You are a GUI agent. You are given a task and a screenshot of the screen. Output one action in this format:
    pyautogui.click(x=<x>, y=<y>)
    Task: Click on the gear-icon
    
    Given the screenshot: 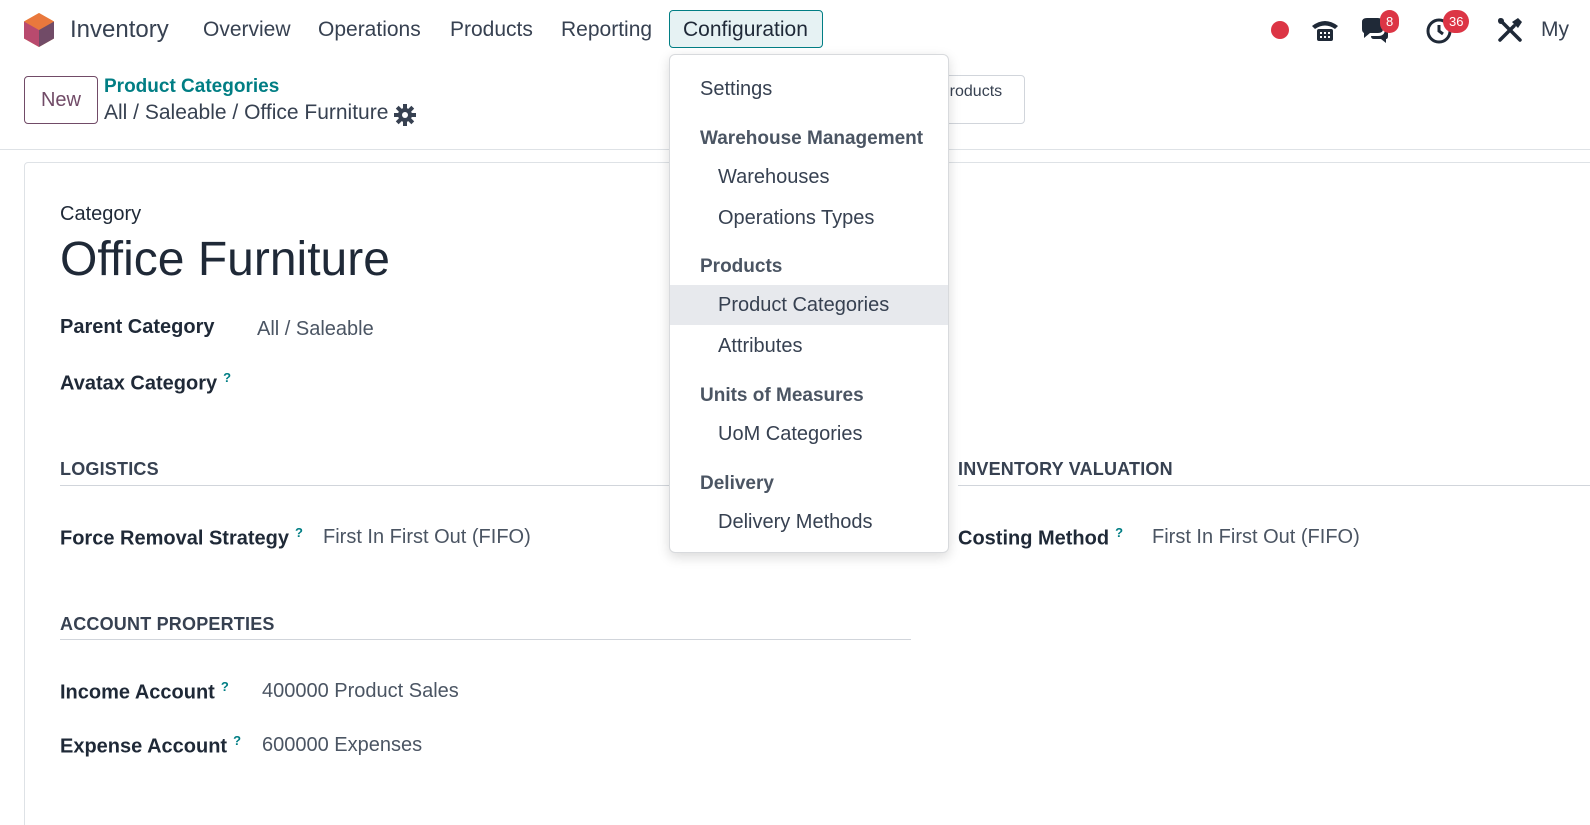 What is the action you would take?
    pyautogui.click(x=405, y=115)
    